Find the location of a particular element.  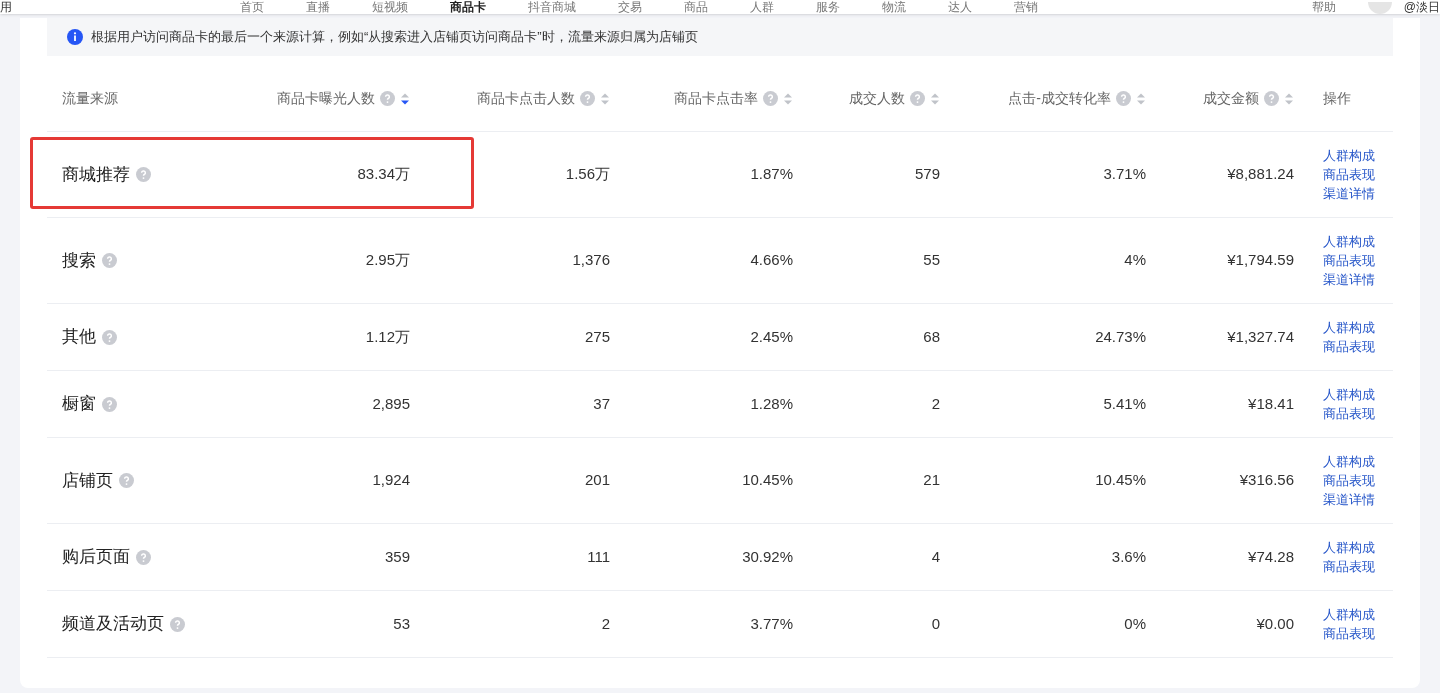

table-cell-text: 30.92% is located at coordinates (767, 556).